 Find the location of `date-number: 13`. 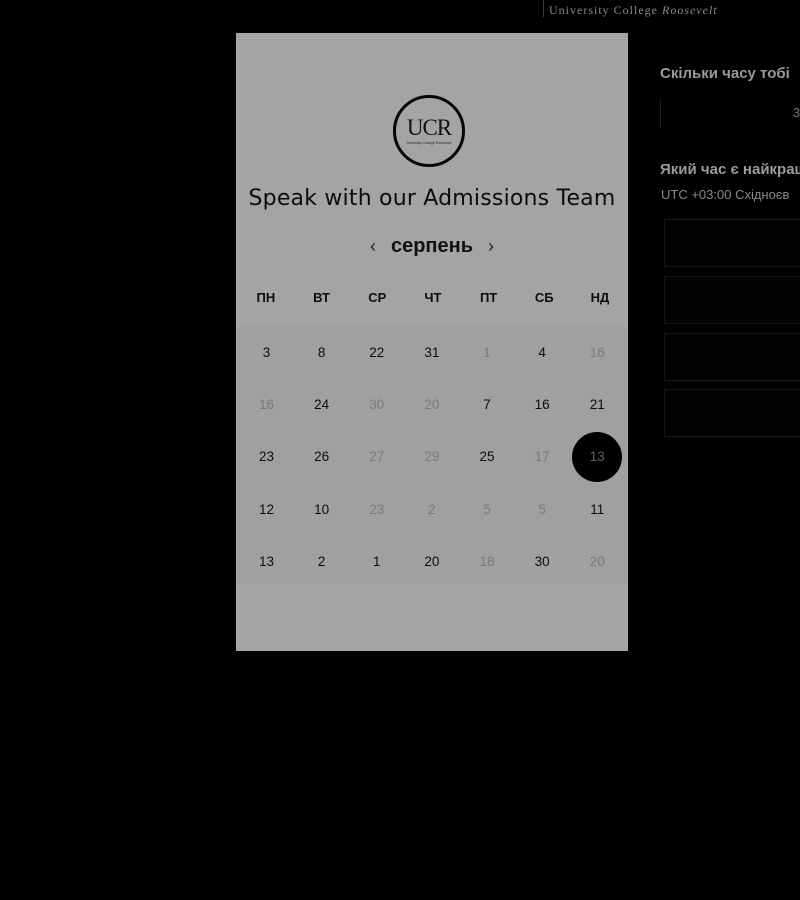

date-number: 13 is located at coordinates (597, 457).